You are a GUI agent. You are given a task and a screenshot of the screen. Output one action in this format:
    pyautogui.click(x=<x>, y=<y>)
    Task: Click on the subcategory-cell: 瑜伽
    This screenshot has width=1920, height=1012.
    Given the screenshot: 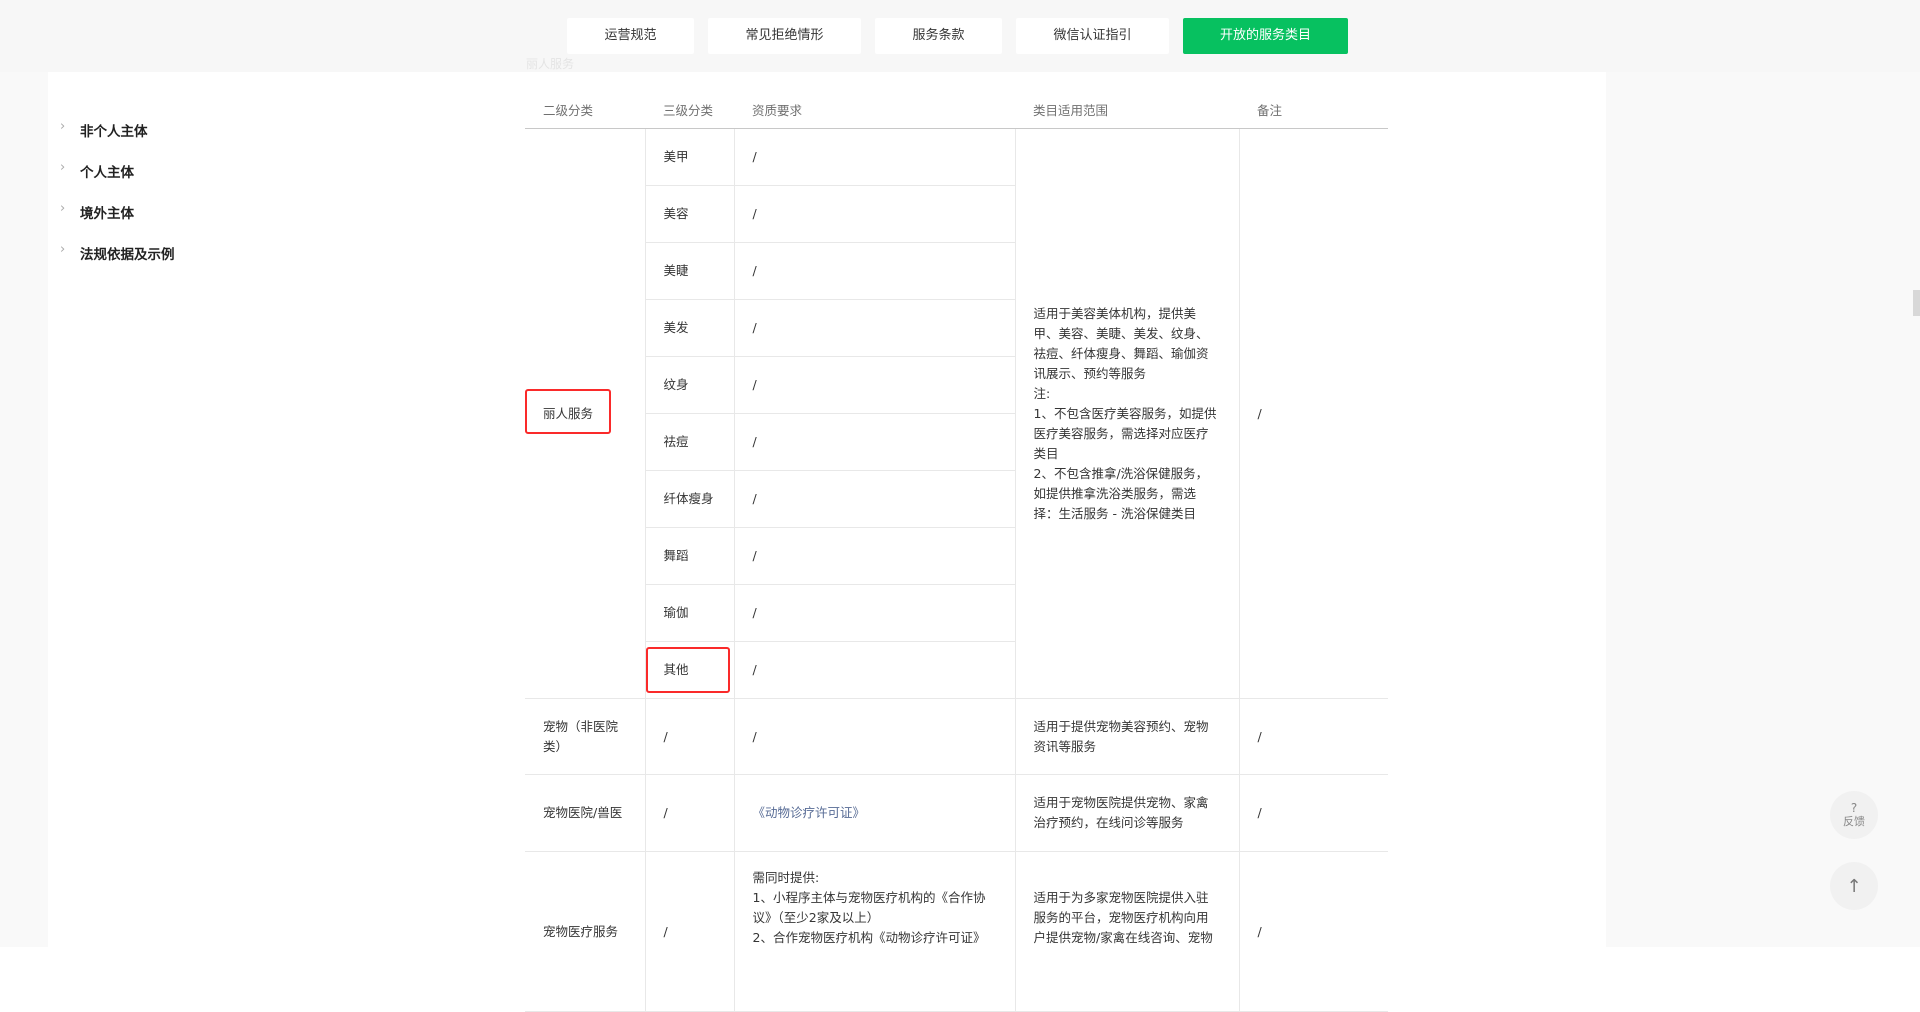 What is the action you would take?
    pyautogui.click(x=690, y=613)
    